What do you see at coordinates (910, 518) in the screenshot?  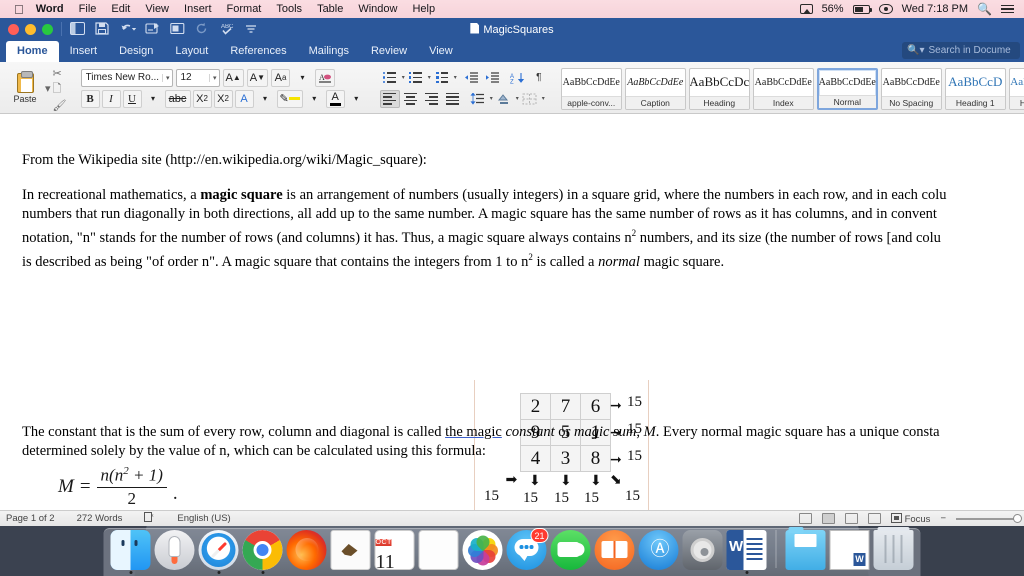 I see `focus-button: Focus` at bounding box center [910, 518].